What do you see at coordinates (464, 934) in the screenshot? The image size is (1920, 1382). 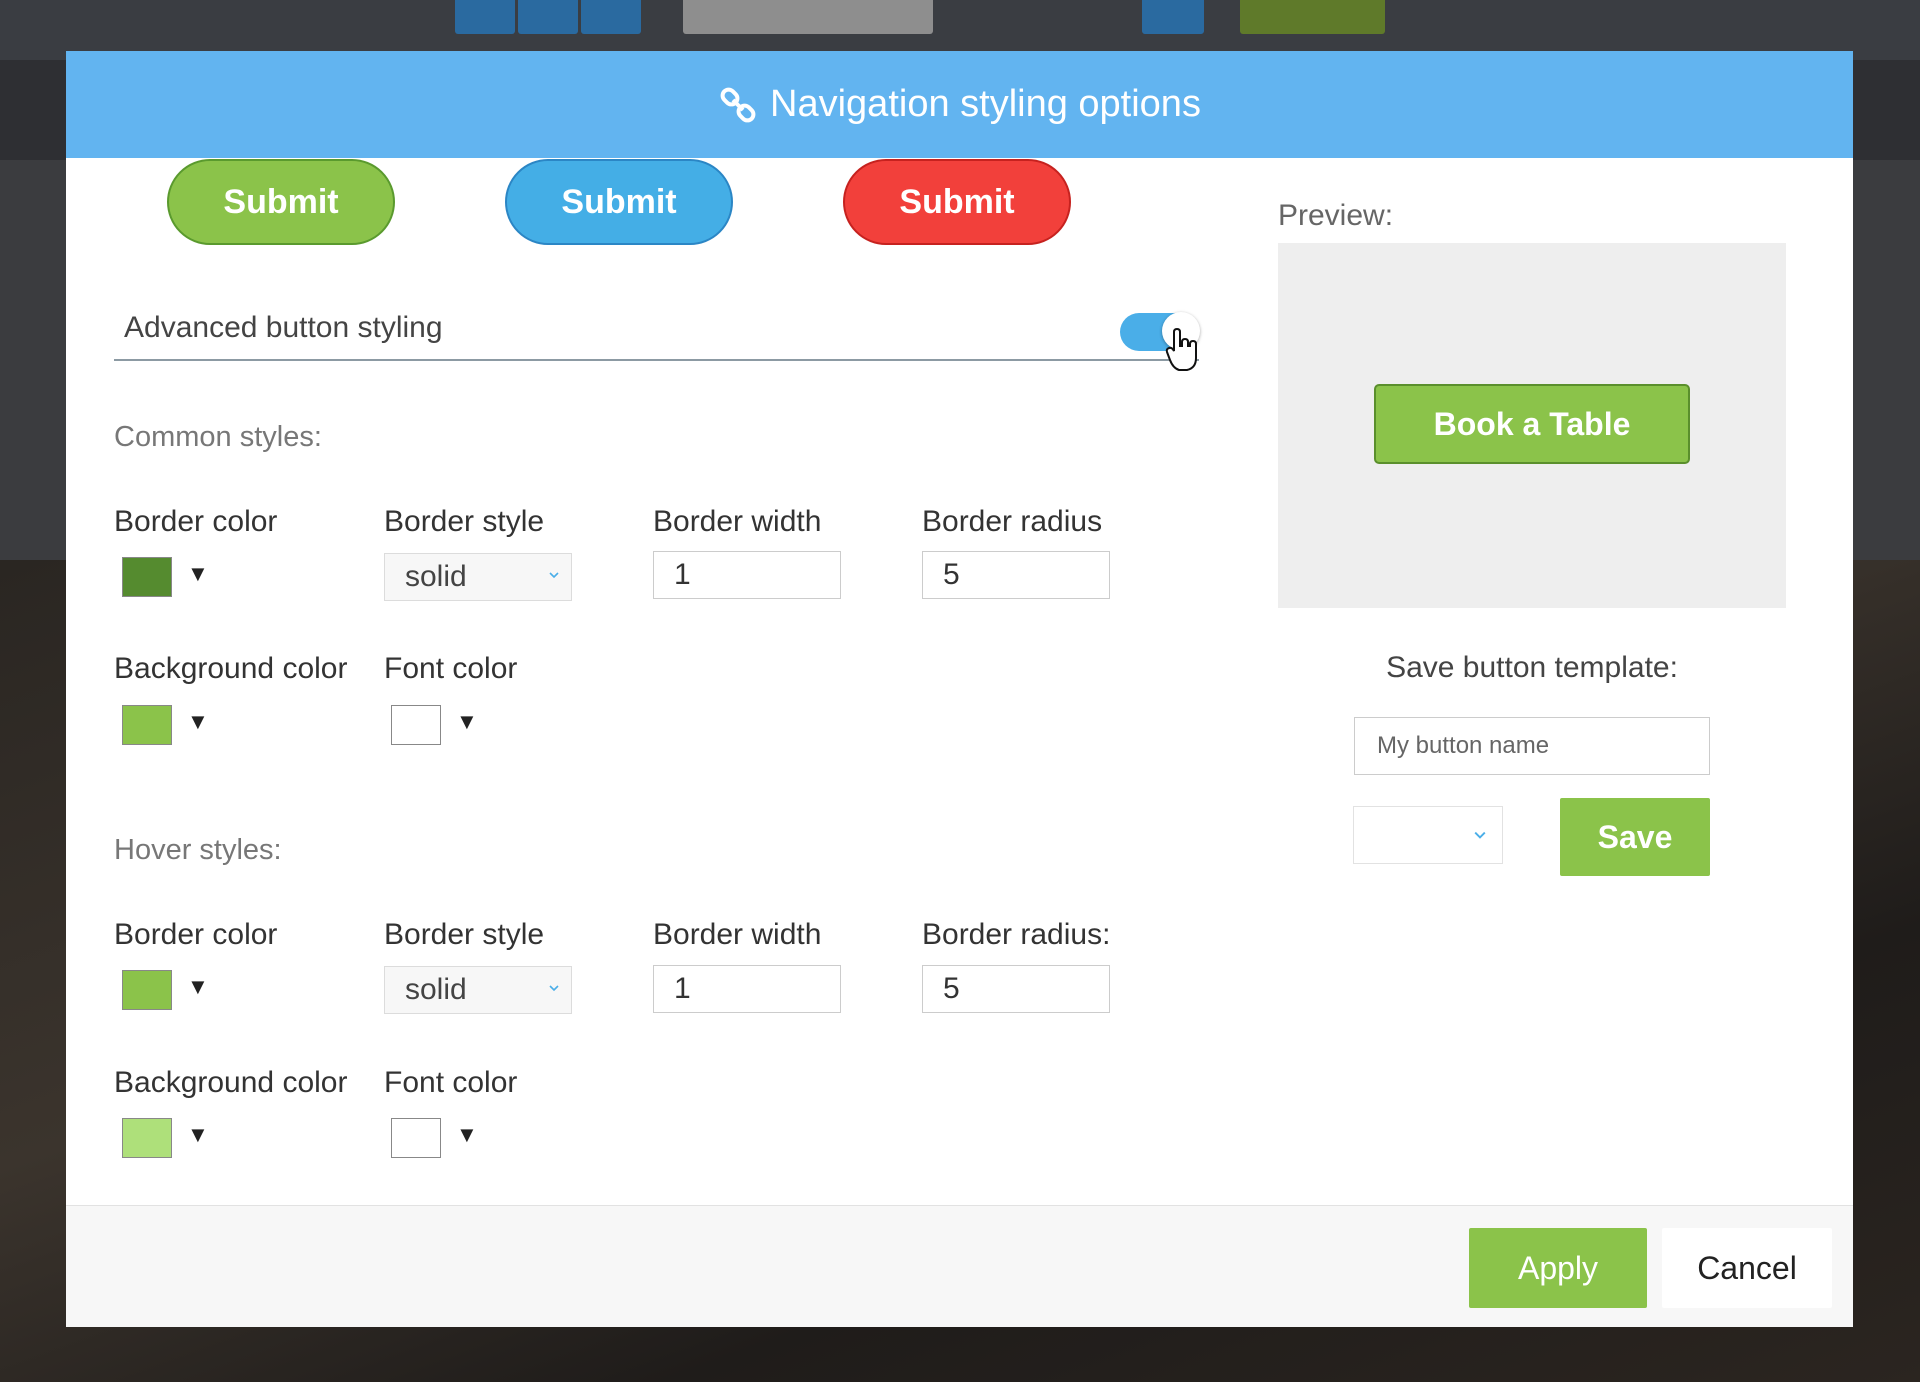 I see `hover-border-style-label: Border style` at bounding box center [464, 934].